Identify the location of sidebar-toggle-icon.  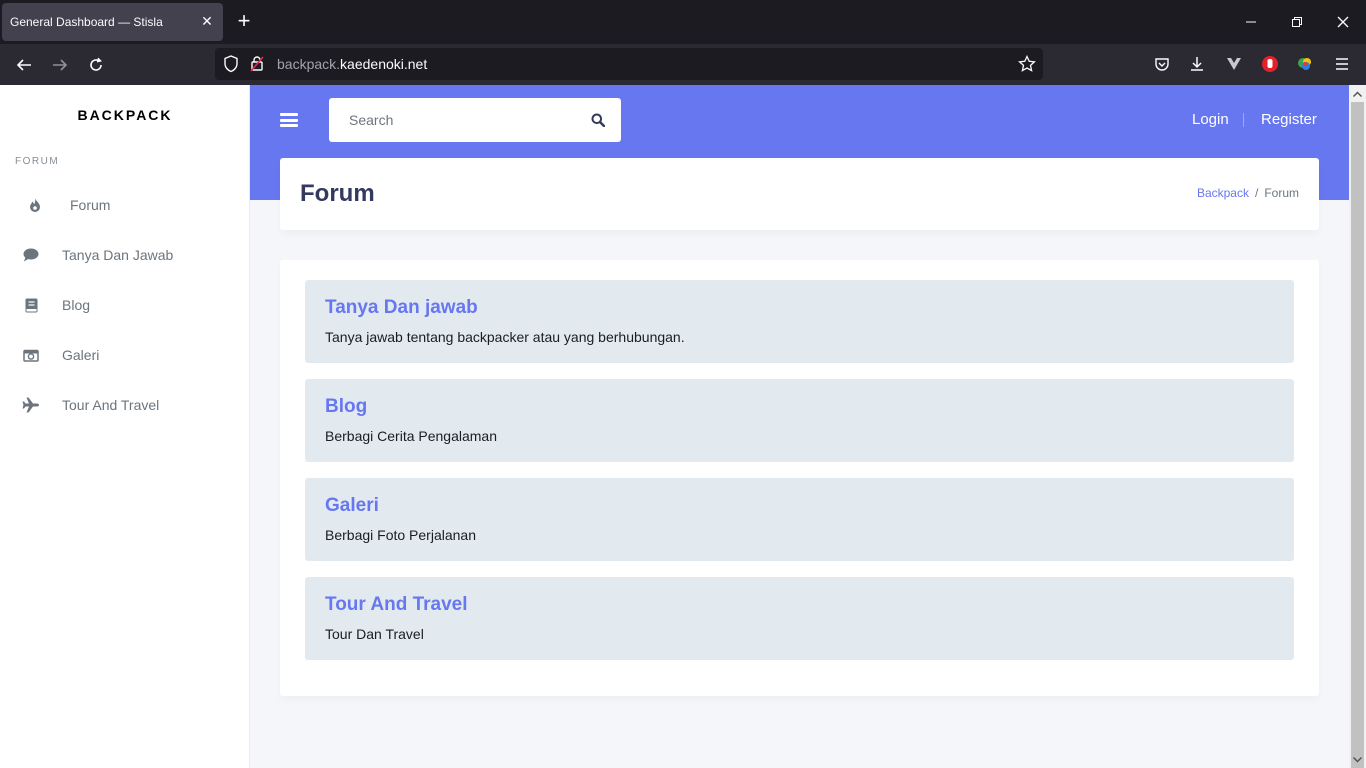
(289, 120).